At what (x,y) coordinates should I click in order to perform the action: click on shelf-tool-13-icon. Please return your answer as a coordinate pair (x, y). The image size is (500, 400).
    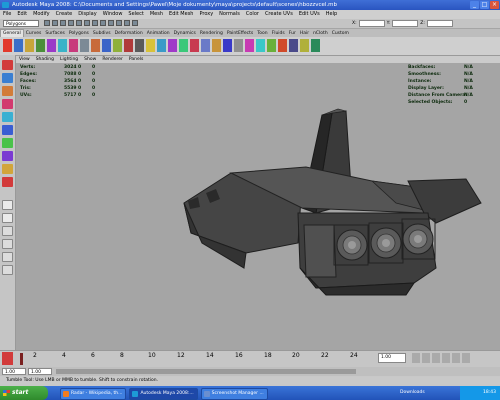
    Looking at the image, I should click on (150, 45).